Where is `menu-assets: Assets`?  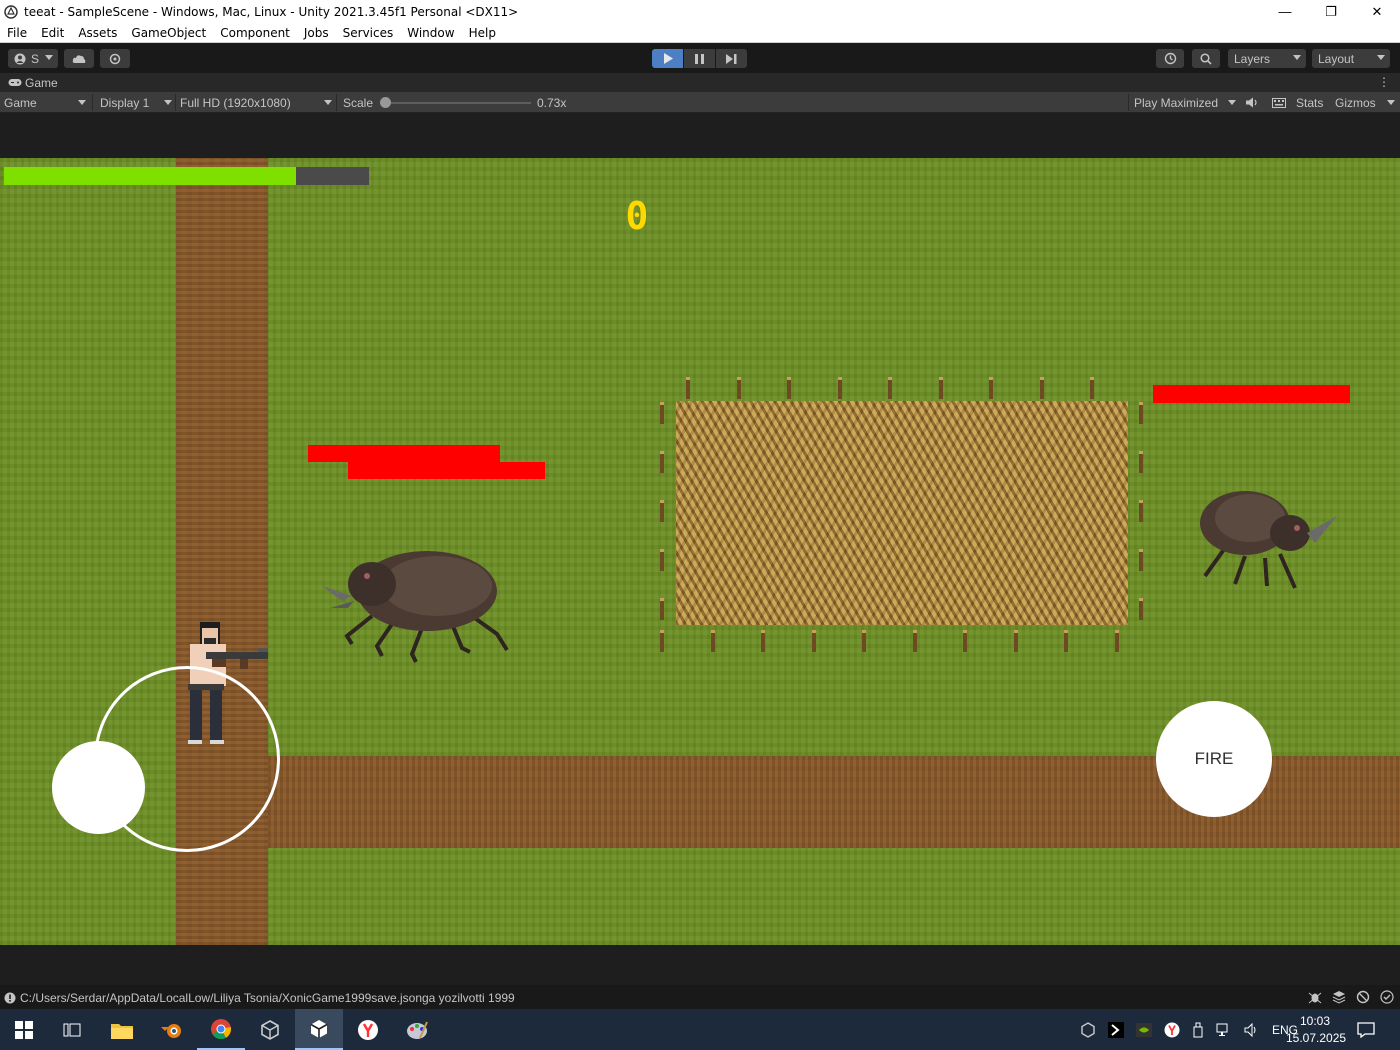 menu-assets: Assets is located at coordinates (97, 33).